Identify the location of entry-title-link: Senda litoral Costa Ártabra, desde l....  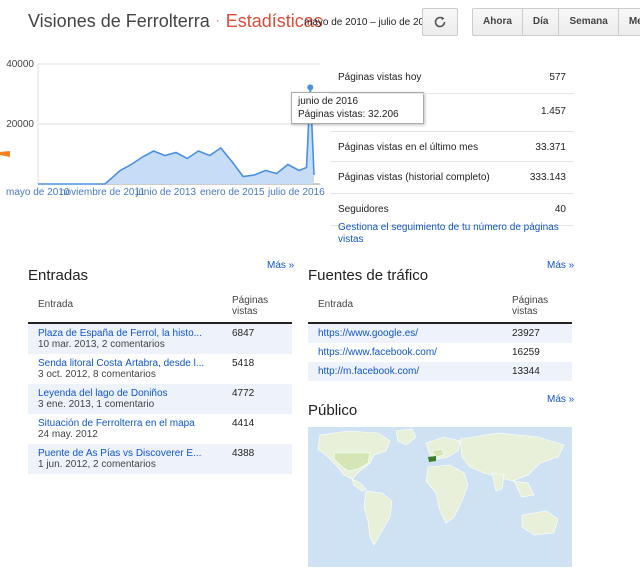
(123, 363).